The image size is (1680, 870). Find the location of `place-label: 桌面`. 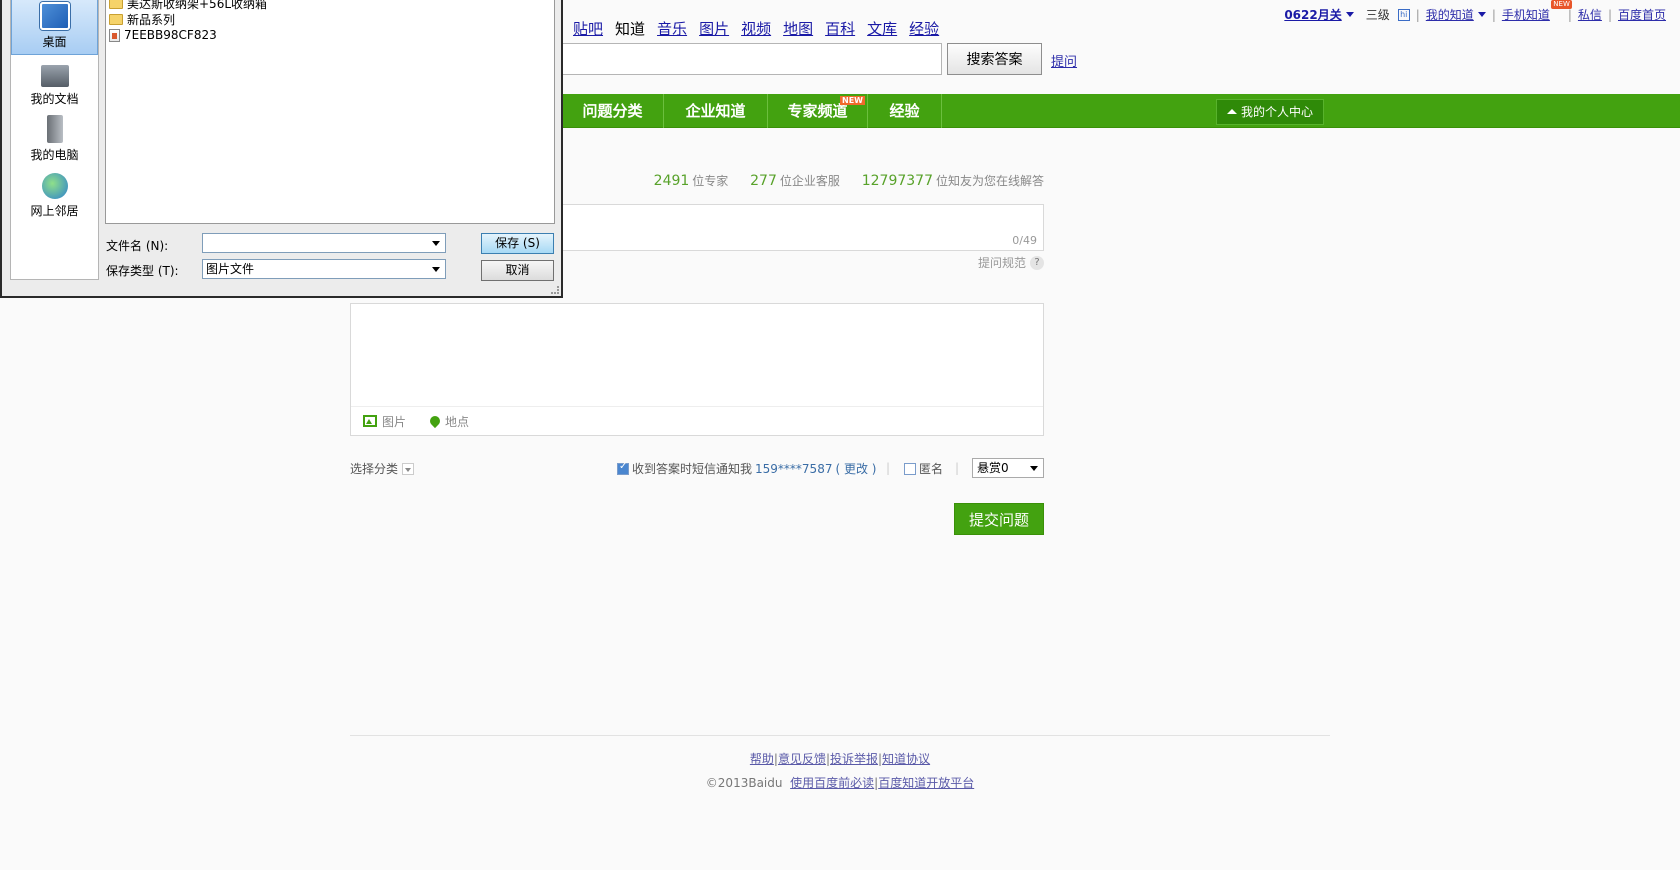

place-label: 桌面 is located at coordinates (54, 42).